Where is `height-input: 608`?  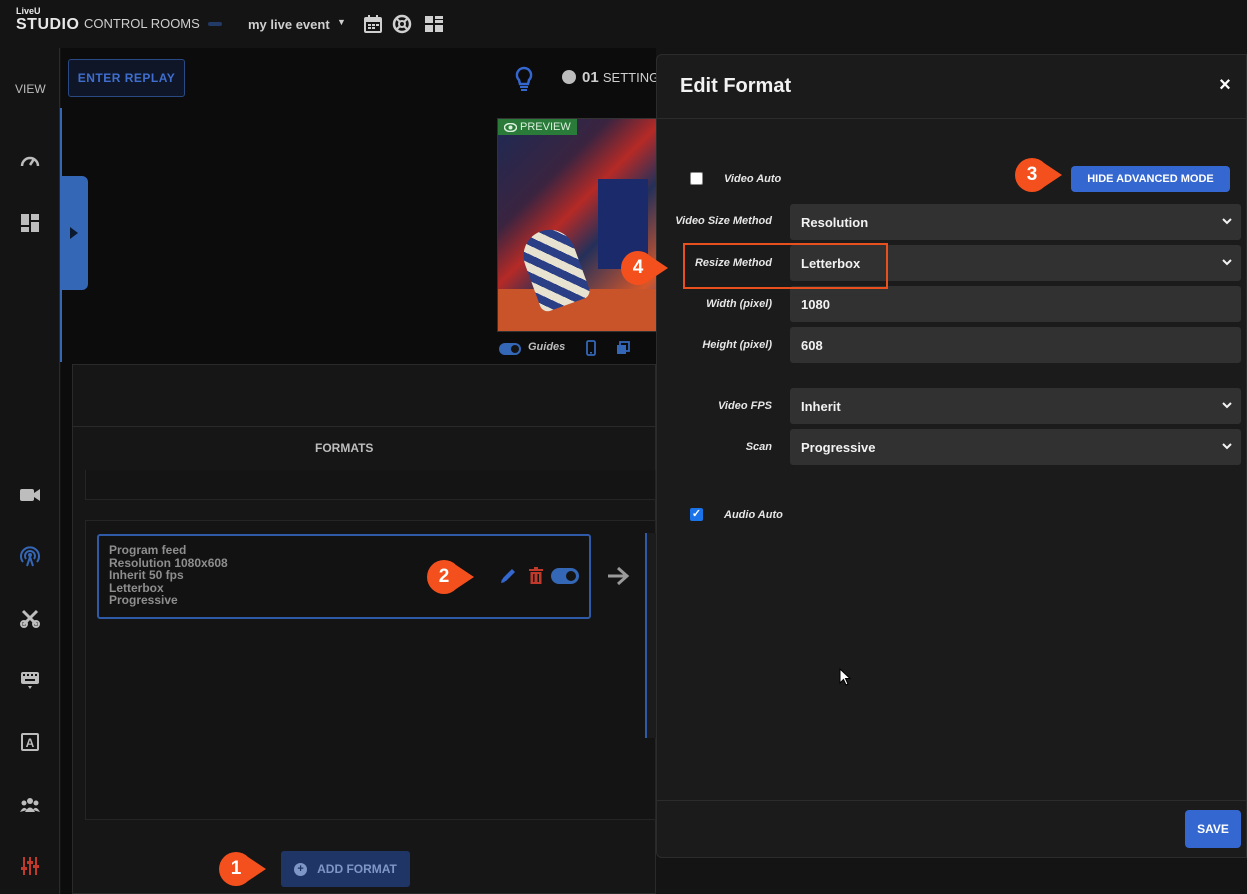 height-input: 608 is located at coordinates (1015, 345).